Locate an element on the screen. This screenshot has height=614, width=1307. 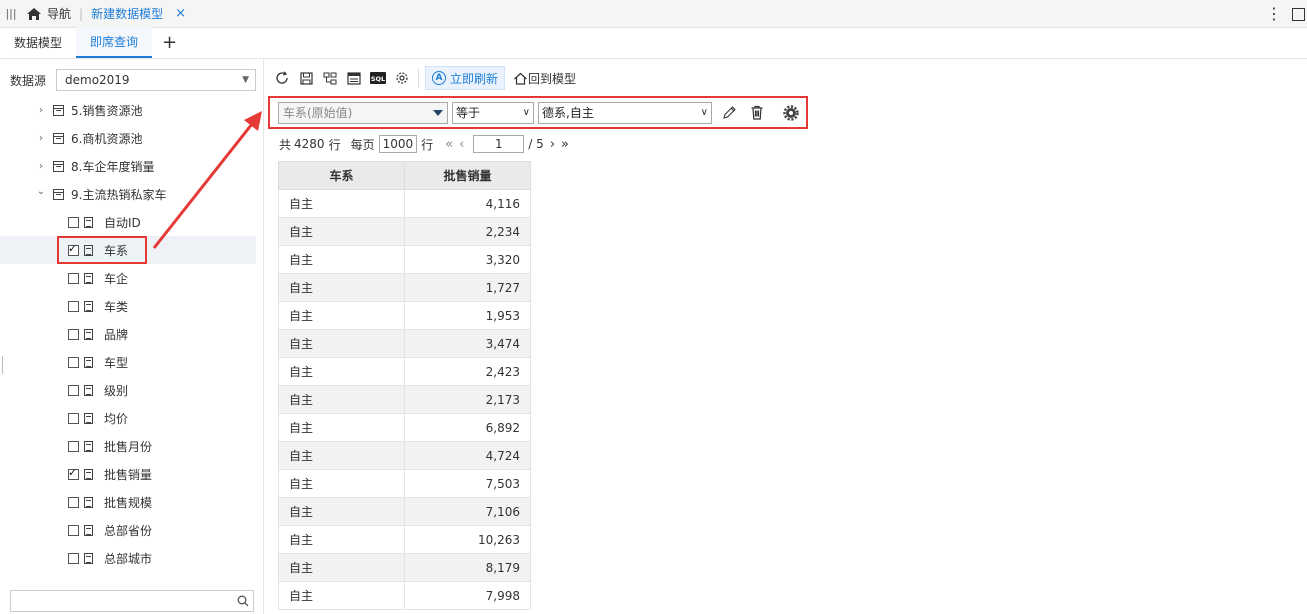
search-icon is located at coordinates (243, 601).